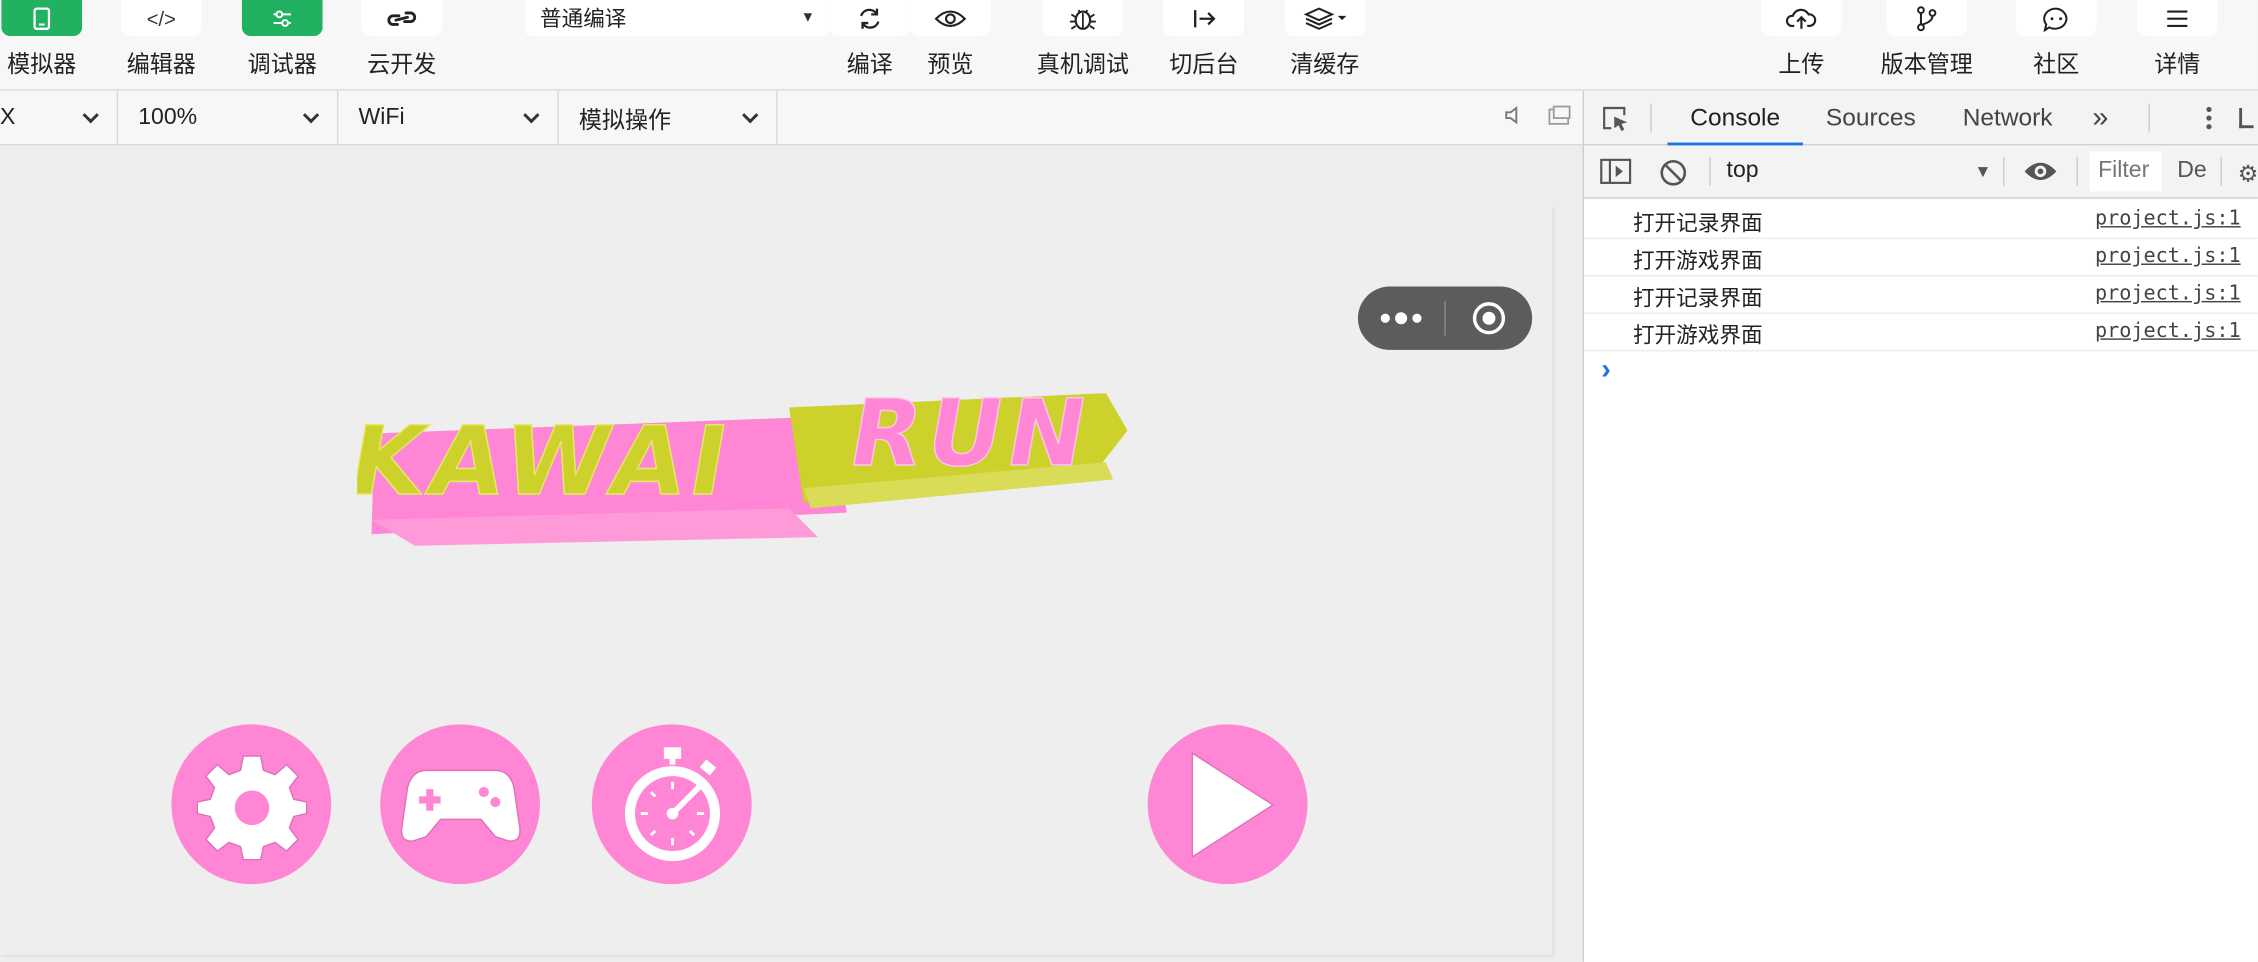 Image resolution: width=2258 pixels, height=962 pixels. What do you see at coordinates (2125, 171) in the screenshot?
I see `console-filter-input` at bounding box center [2125, 171].